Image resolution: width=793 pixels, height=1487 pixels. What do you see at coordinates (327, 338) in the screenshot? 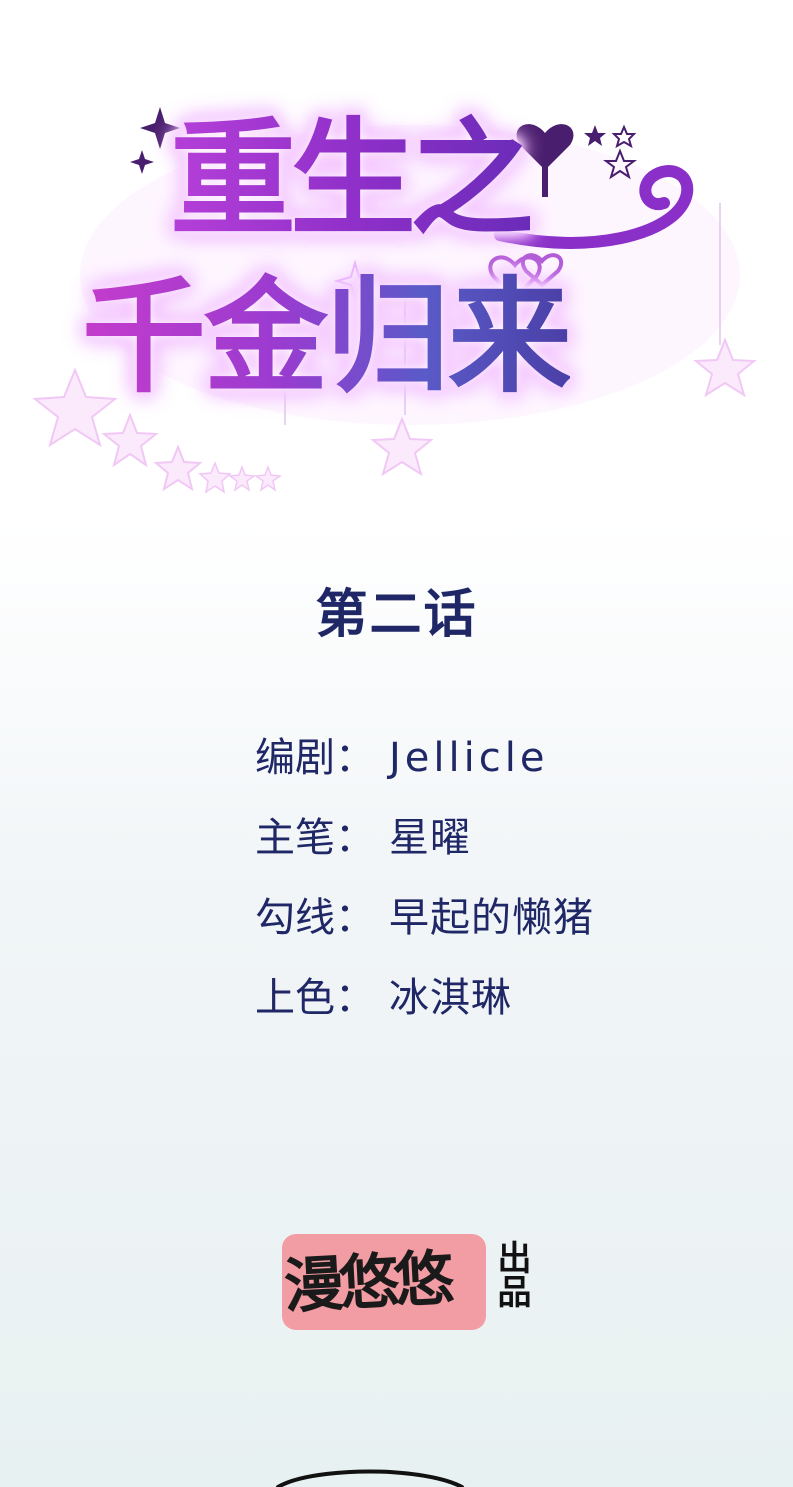
I see `title-line-2: 千金归来` at bounding box center [327, 338].